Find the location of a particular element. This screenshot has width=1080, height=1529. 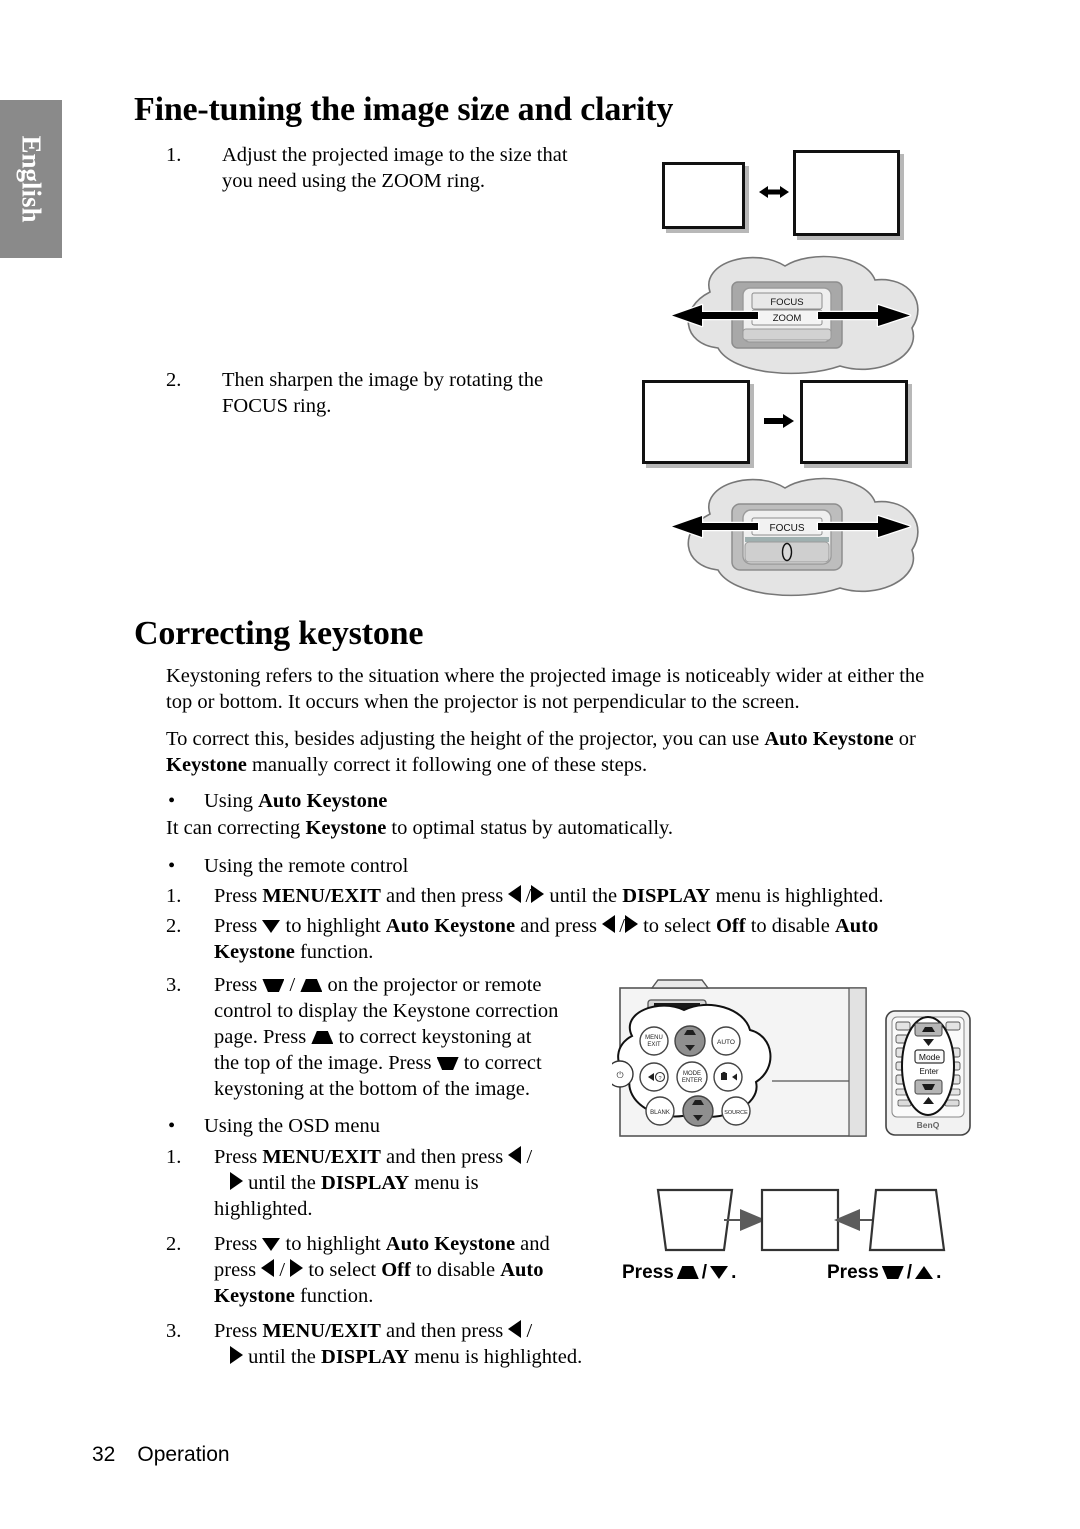

o2-l2b: / is located at coordinates (282, 1270).